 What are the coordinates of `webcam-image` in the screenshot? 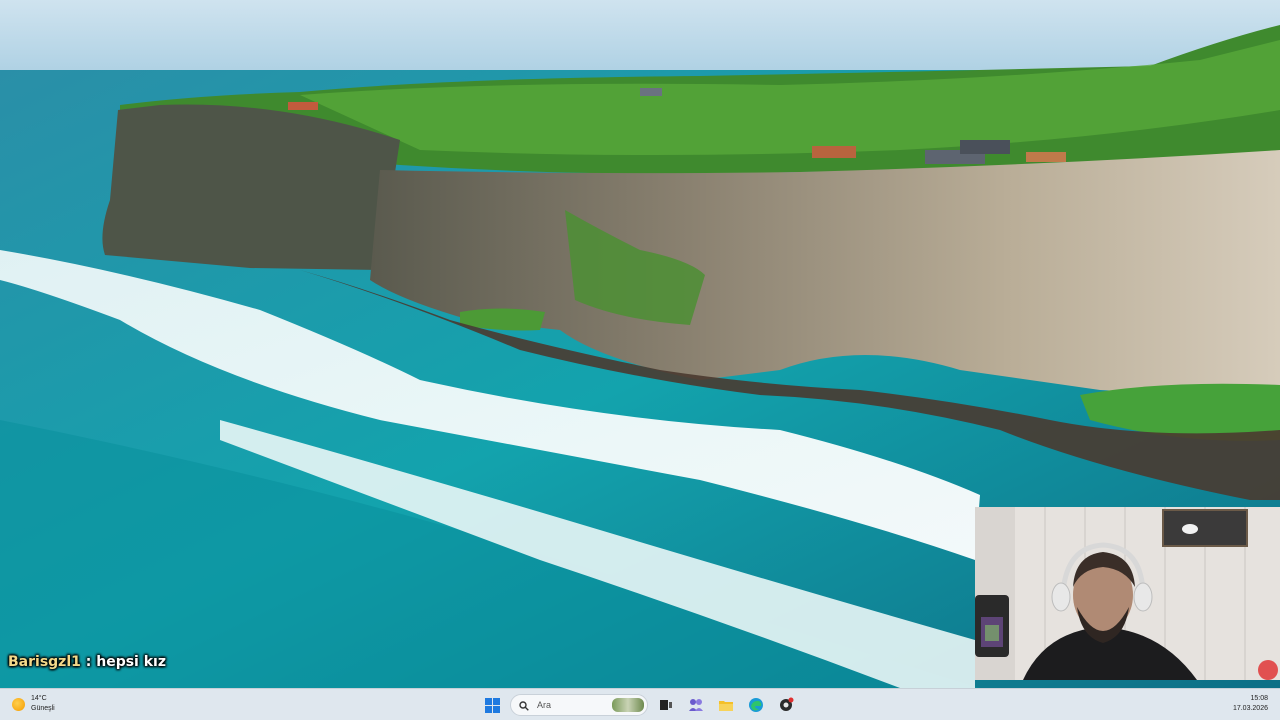 It's located at (1127, 593).